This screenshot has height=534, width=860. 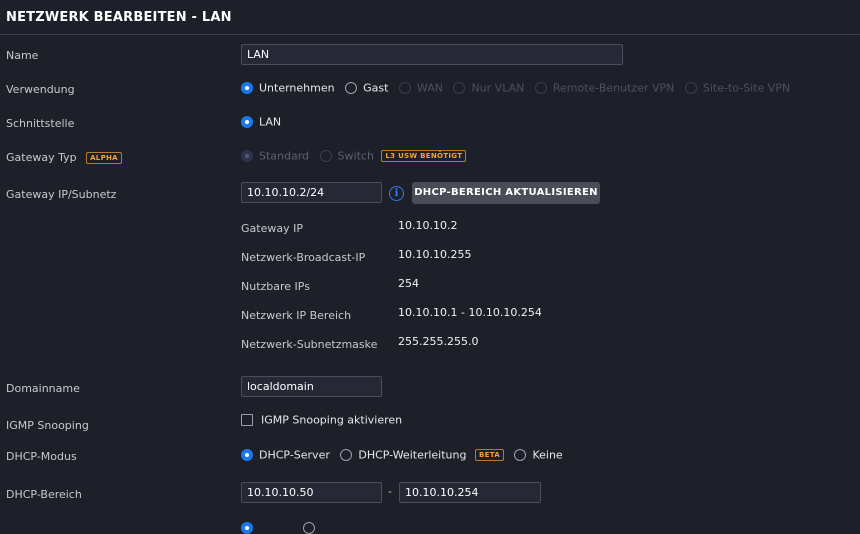 I want to click on title-divider, so click(x=430, y=34).